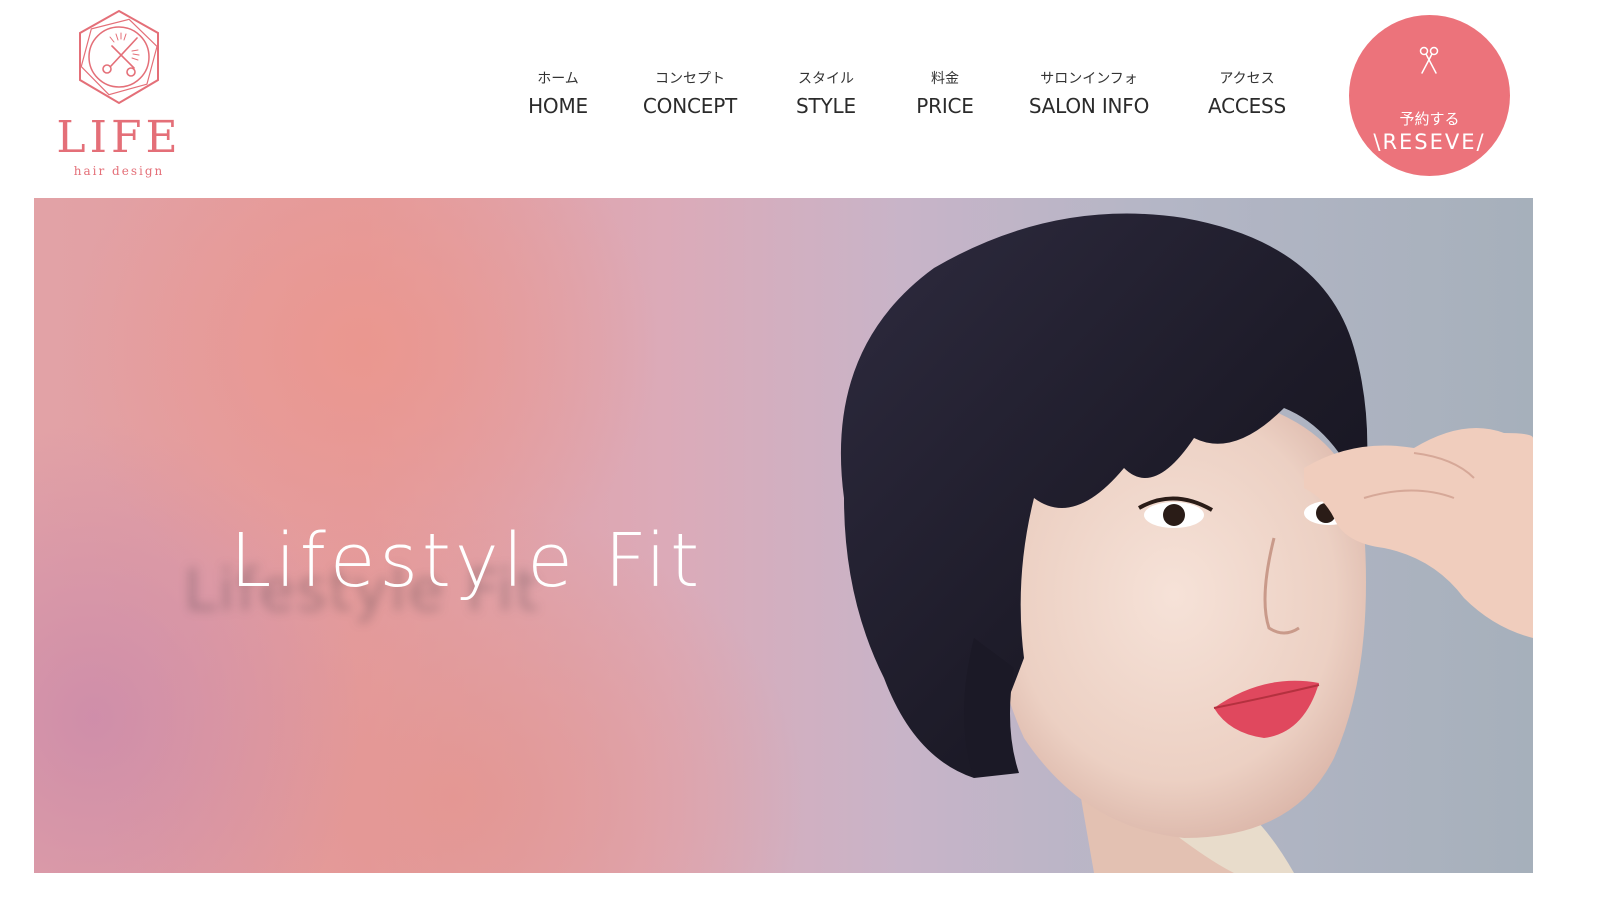 This screenshot has width=1601, height=901. What do you see at coordinates (467, 561) in the screenshot?
I see `hero-title: Lifestyle Fit` at bounding box center [467, 561].